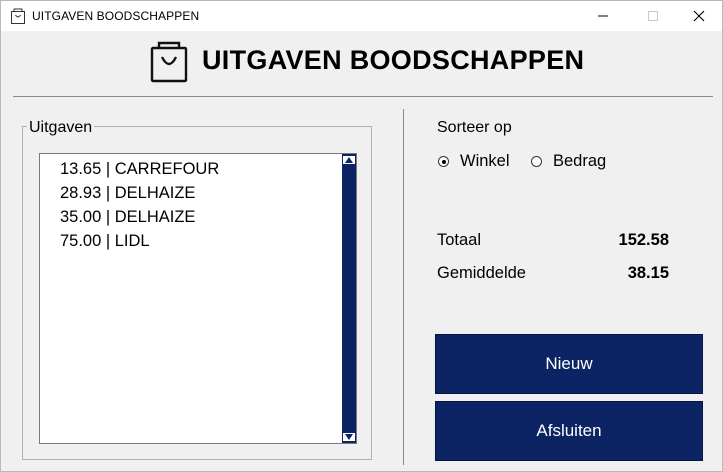 The width and height of the screenshot is (723, 472). Describe the element at coordinates (61, 128) in the screenshot. I see `expenses-group-label: Uitgaven` at that location.